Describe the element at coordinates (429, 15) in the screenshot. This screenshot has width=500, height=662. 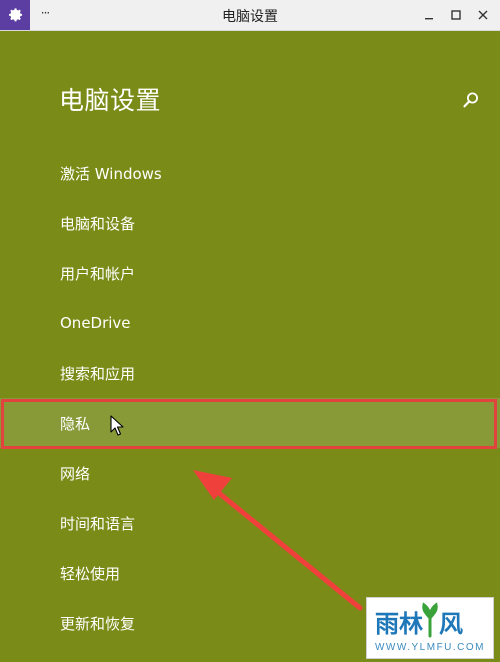
I see `minimize-button` at that location.